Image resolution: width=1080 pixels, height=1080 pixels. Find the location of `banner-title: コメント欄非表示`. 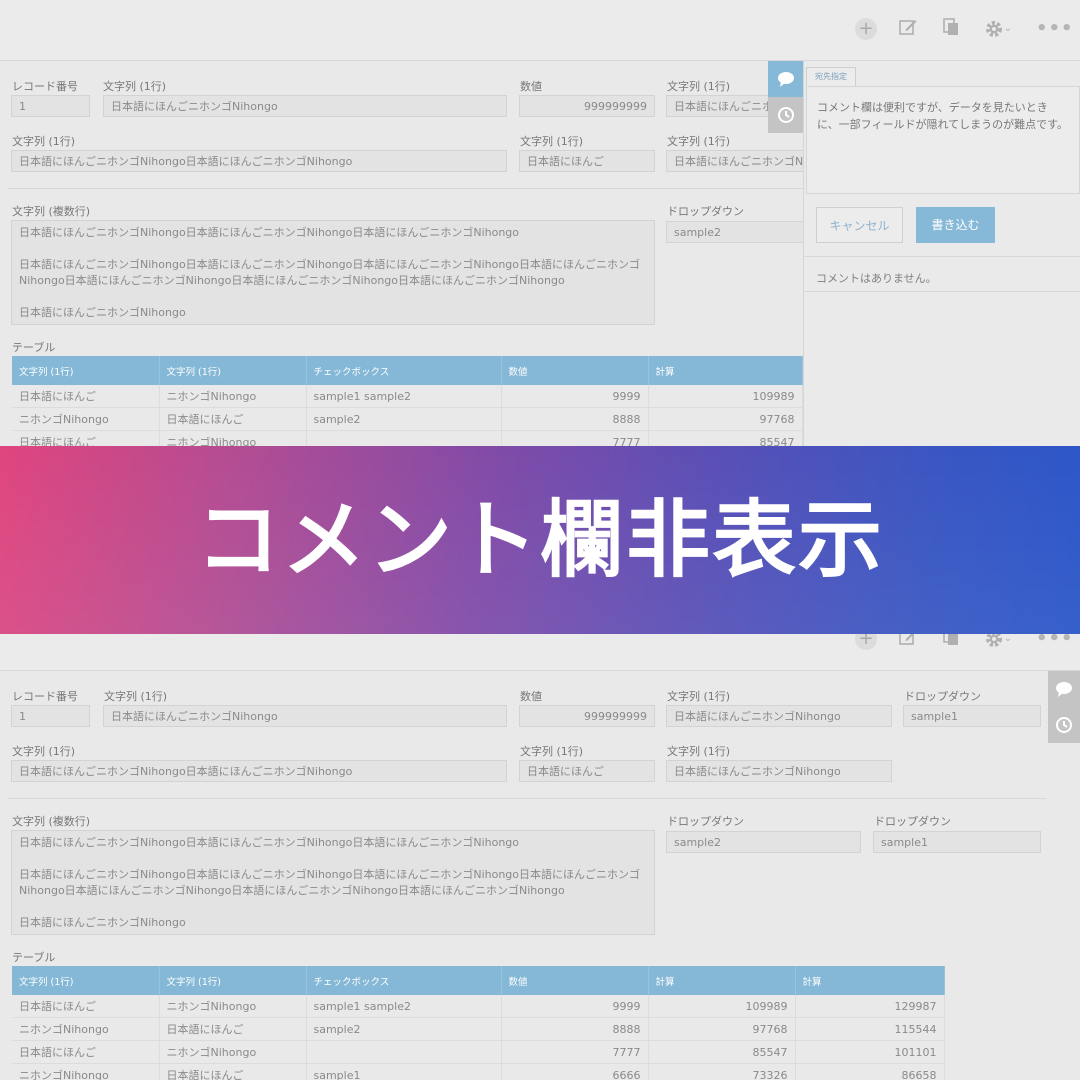

banner-title: コメント欄非表示 is located at coordinates (539, 540).